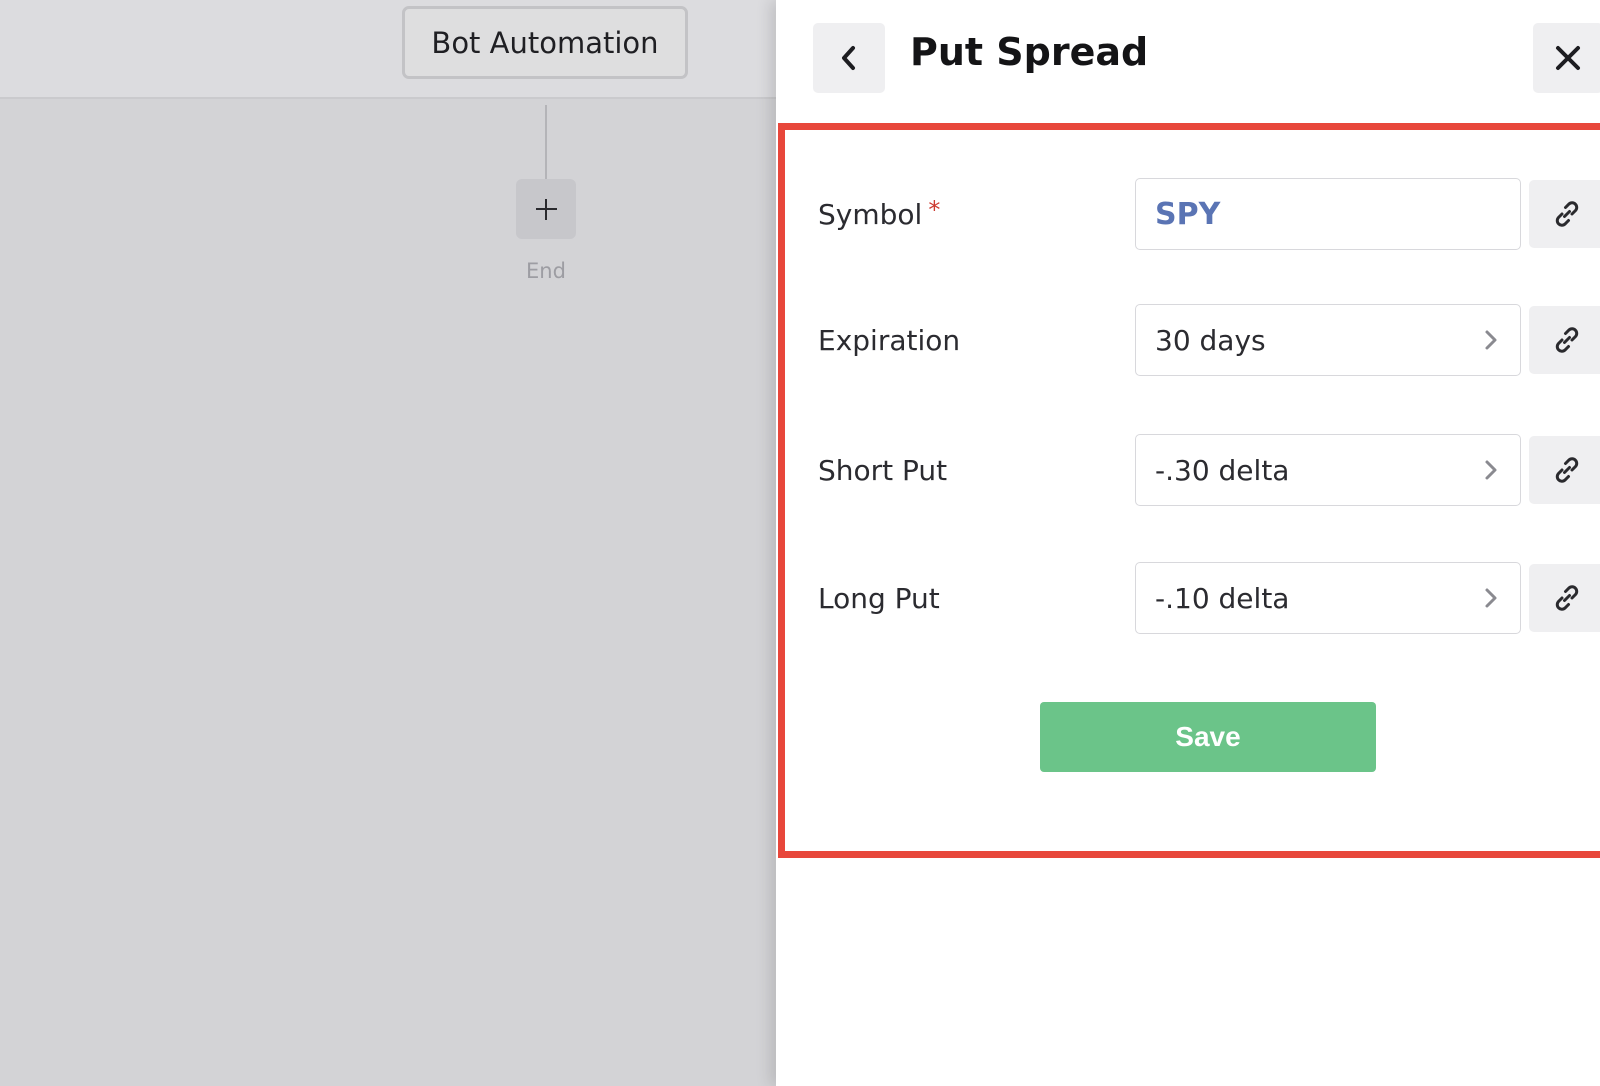  I want to click on short-put-label: Short Put, so click(883, 470).